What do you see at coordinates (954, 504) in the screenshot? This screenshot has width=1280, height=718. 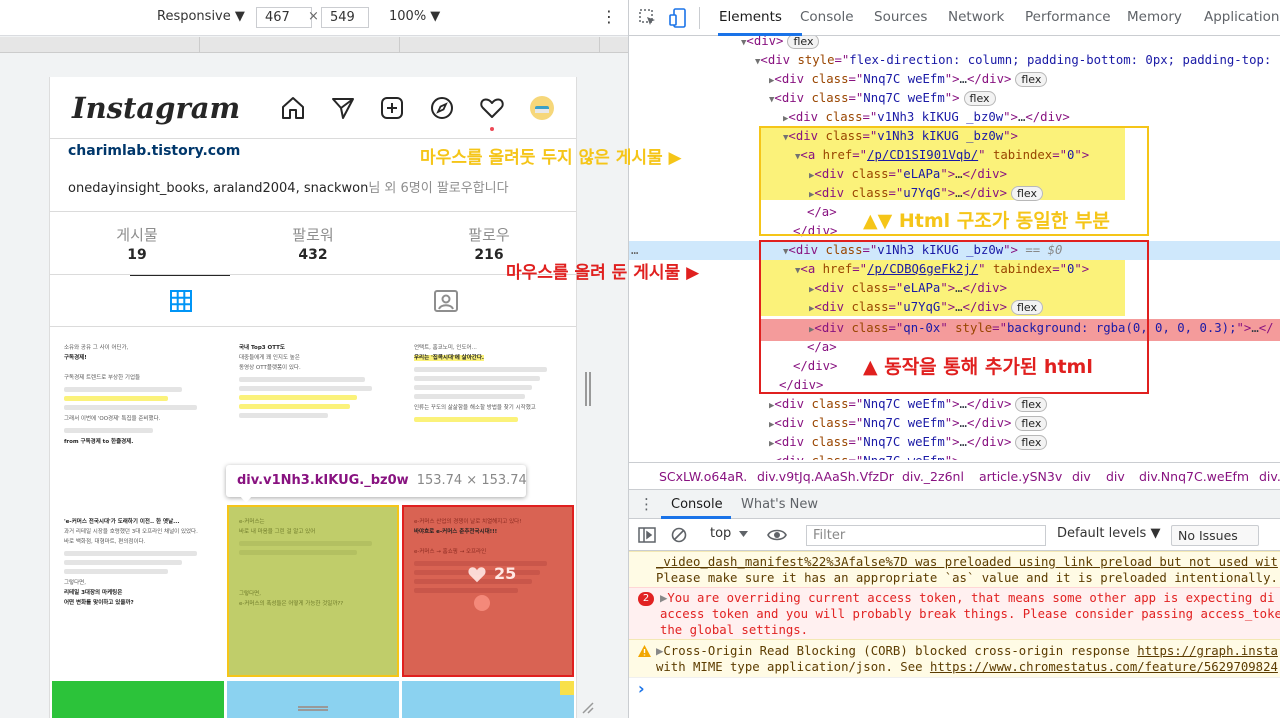 I see `drawer-tabbar: ⋮ Console What's New` at bounding box center [954, 504].